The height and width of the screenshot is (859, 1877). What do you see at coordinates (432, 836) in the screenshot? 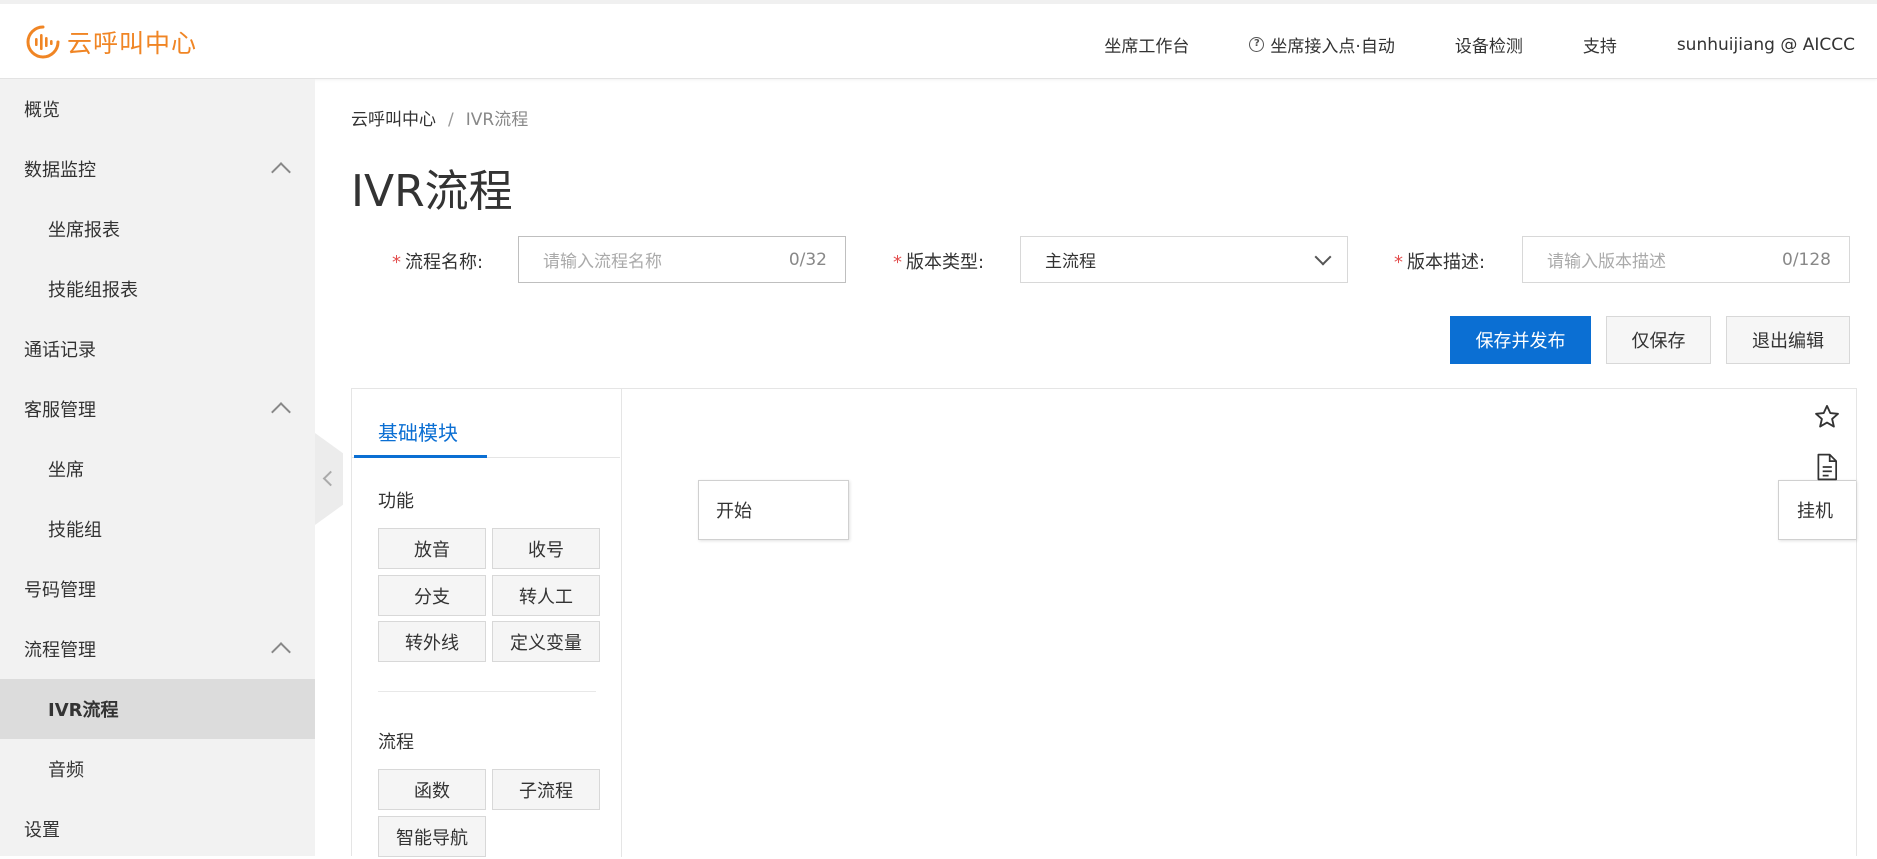
I see `module-smart-navigation: 智能导航` at bounding box center [432, 836].